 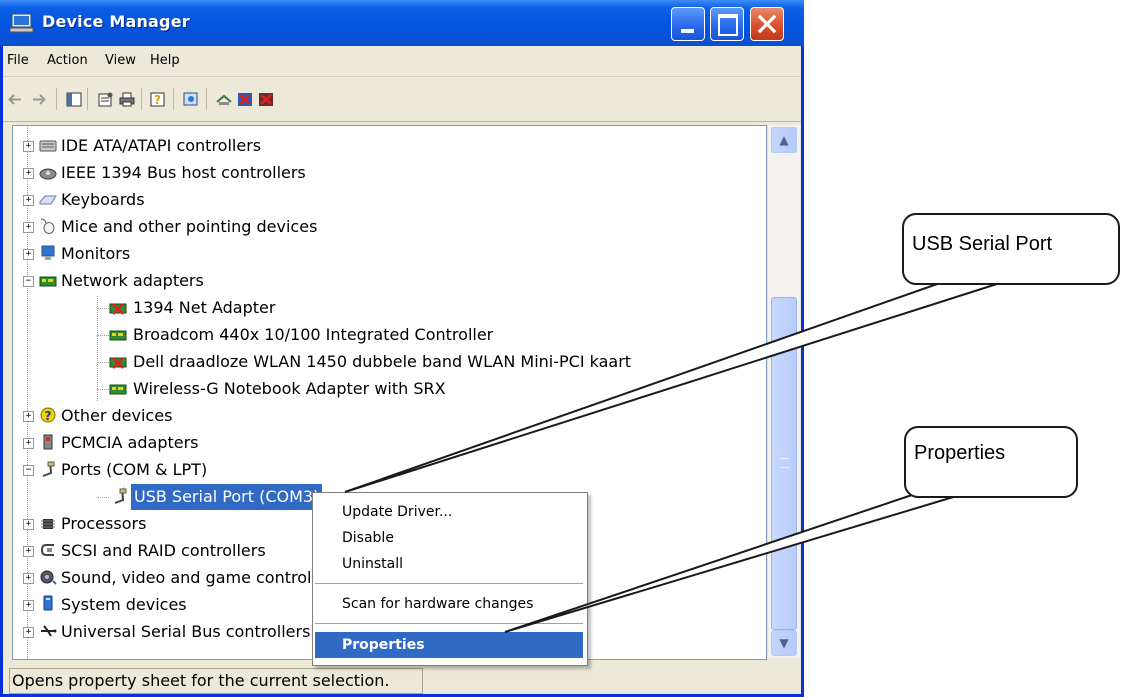 I want to click on selected-device-label: USB Serial Port (COM3), so click(x=227, y=497).